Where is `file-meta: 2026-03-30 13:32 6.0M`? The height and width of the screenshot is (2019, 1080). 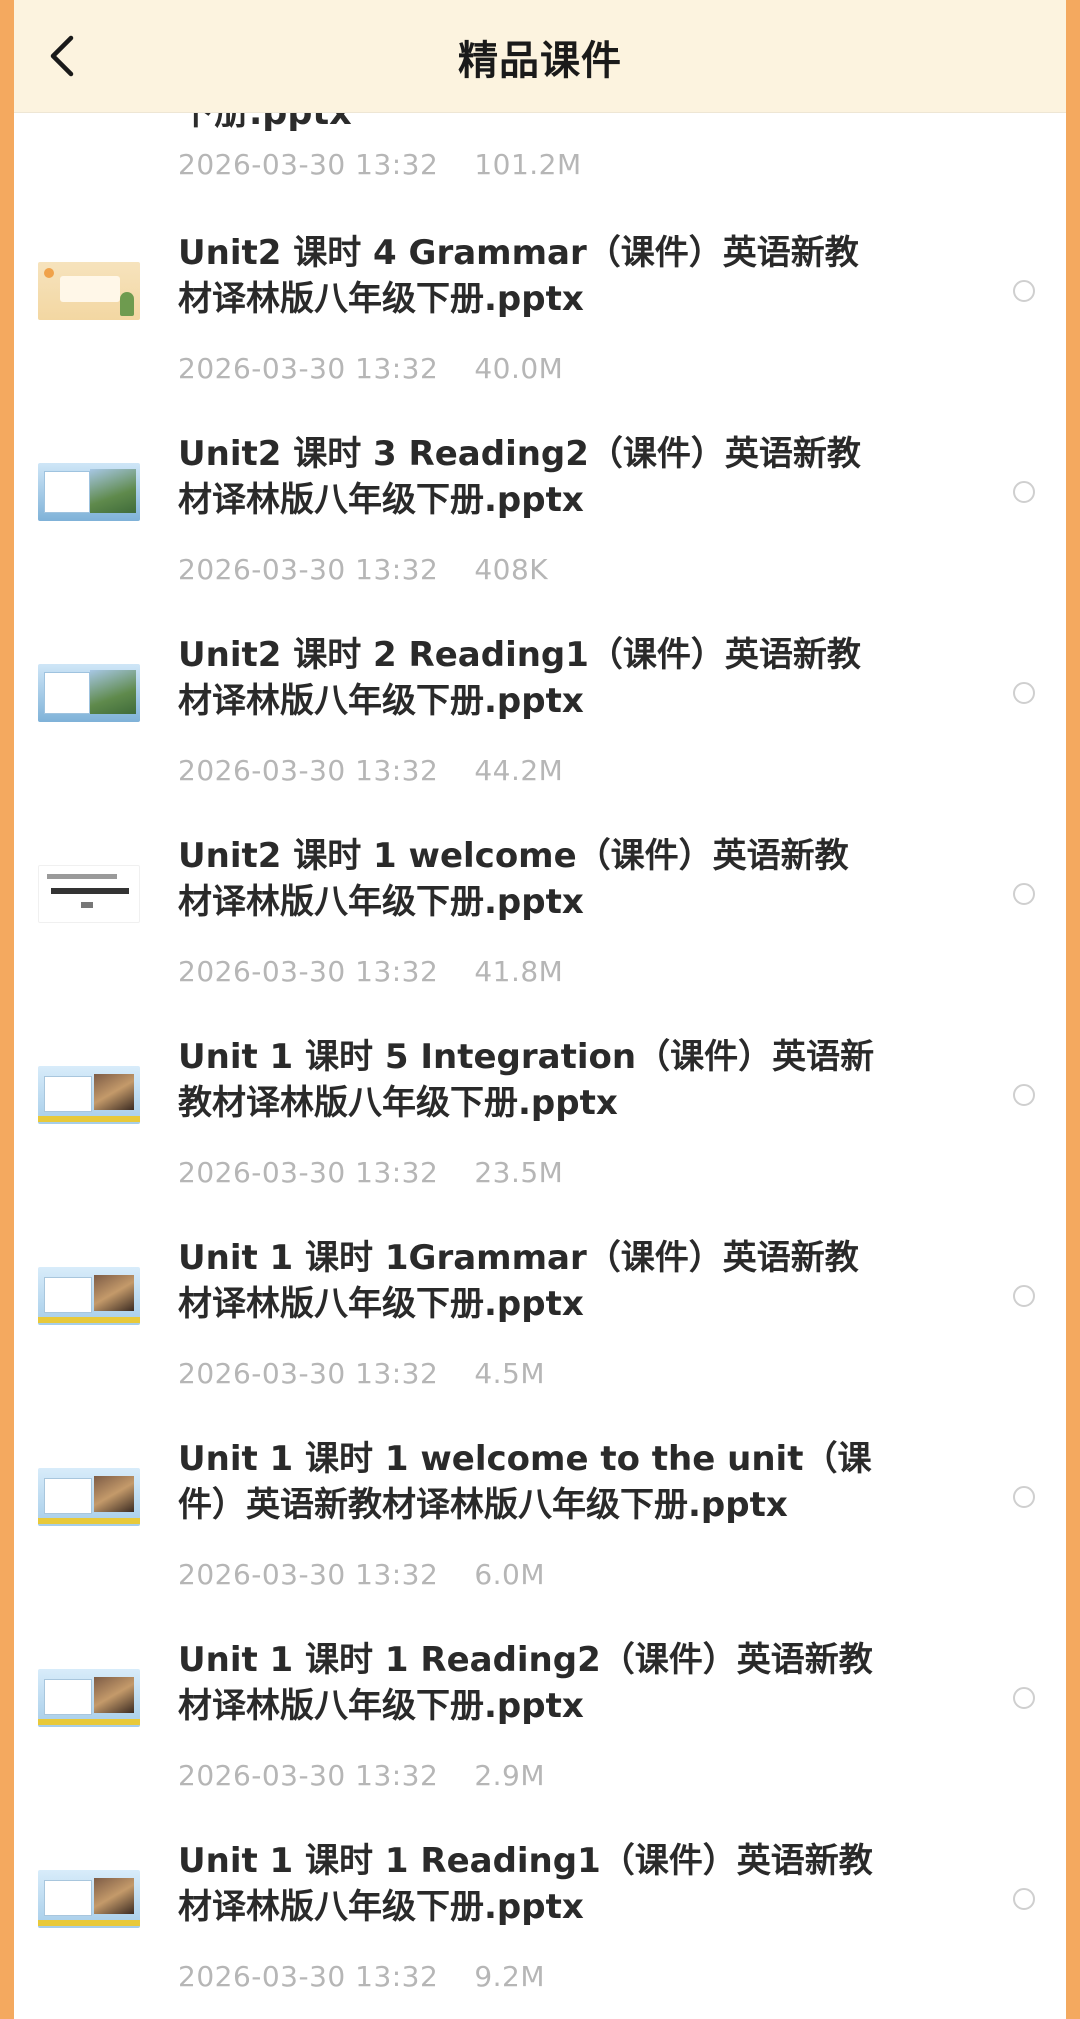
file-meta: 2026-03-30 13:32 6.0M is located at coordinates (361, 1574).